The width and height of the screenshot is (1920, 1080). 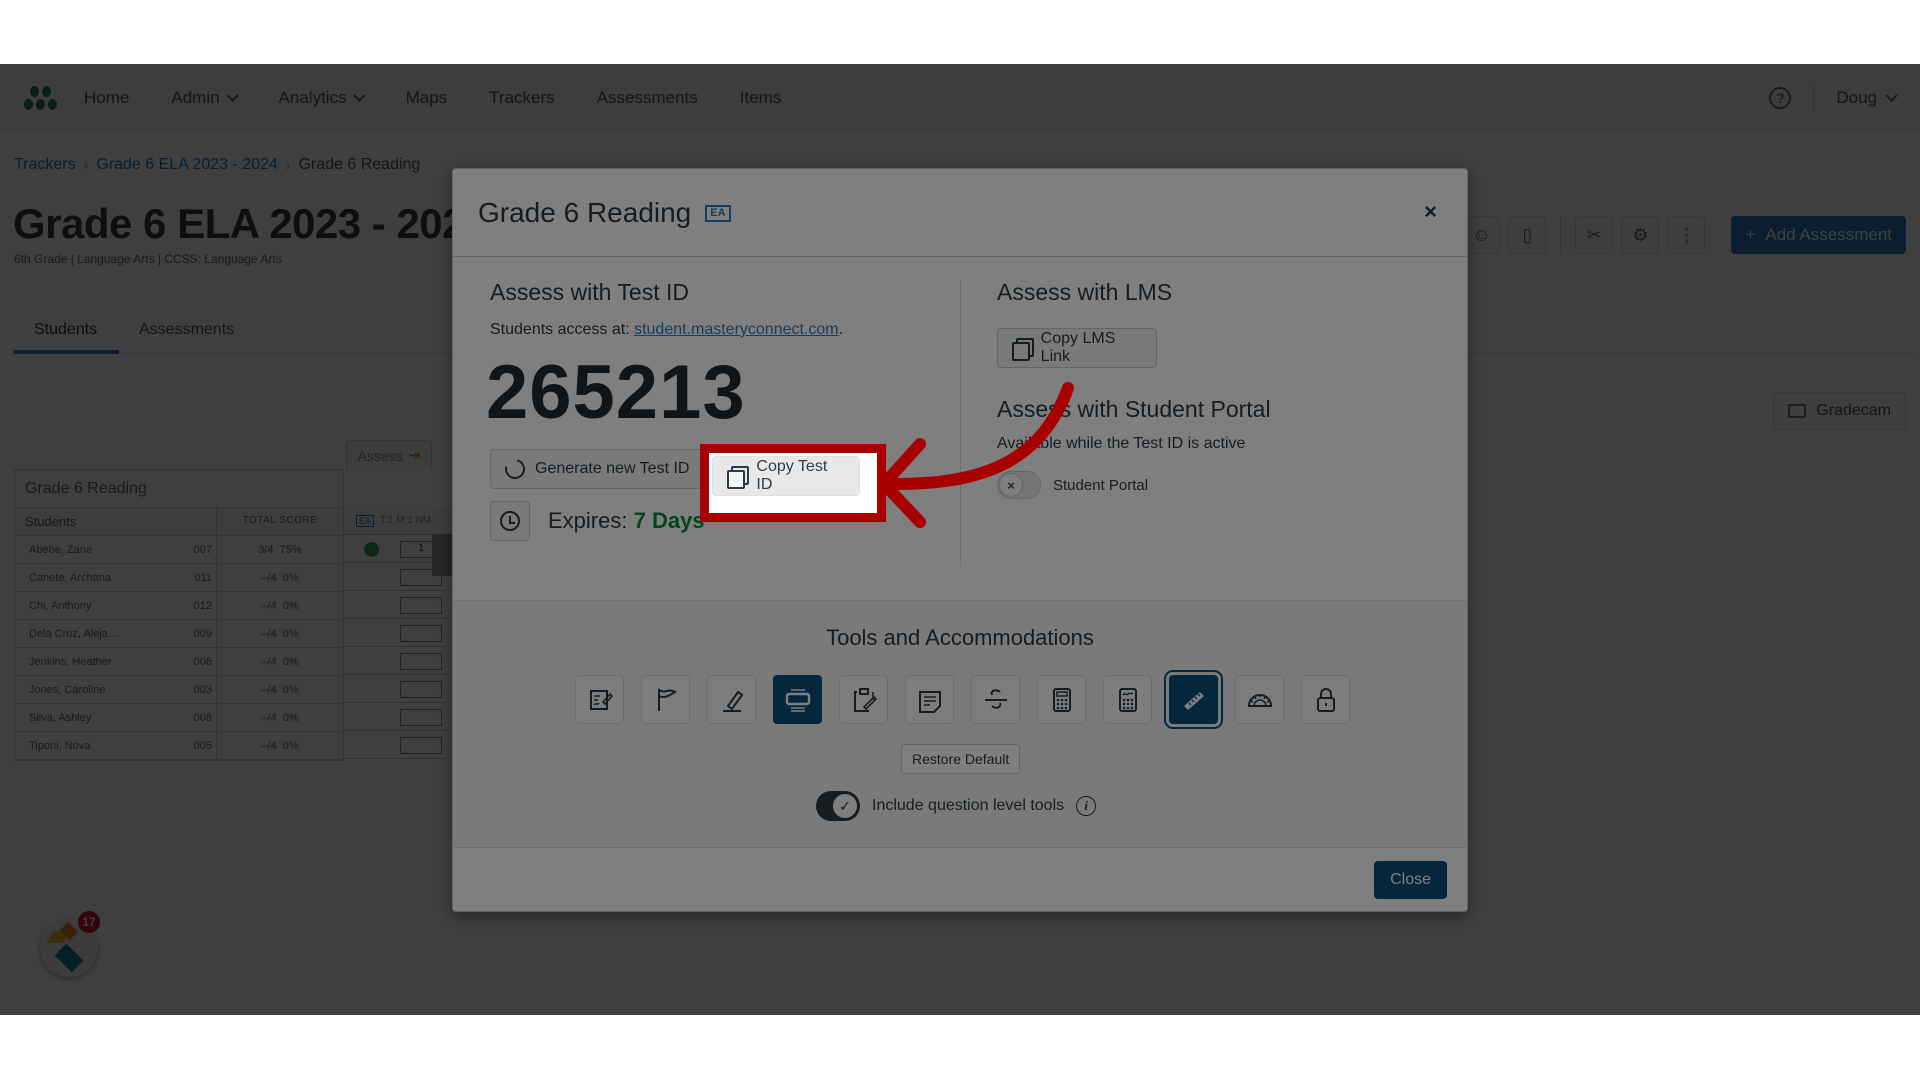 What do you see at coordinates (738, 477) in the screenshot?
I see `copy-icon` at bounding box center [738, 477].